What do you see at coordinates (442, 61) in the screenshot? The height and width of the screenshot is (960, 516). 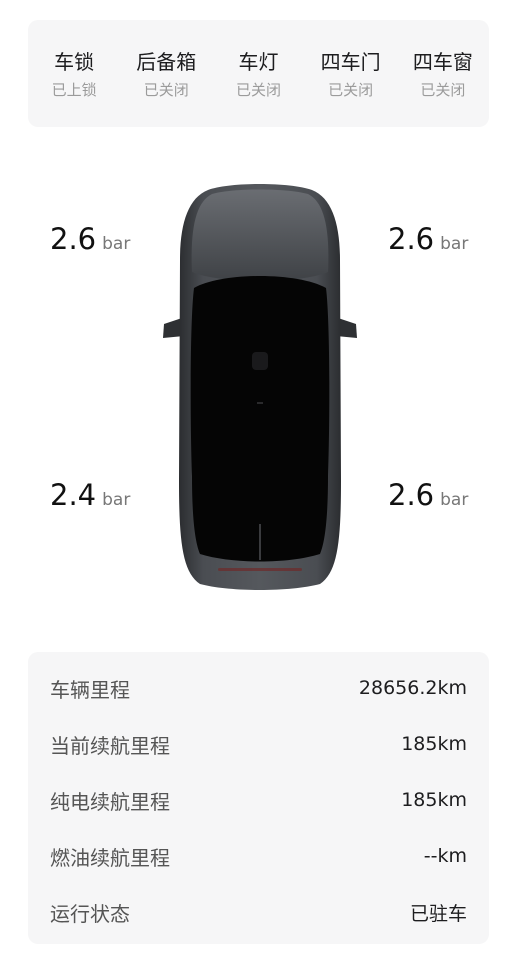 I see `status-label: 四车窗` at bounding box center [442, 61].